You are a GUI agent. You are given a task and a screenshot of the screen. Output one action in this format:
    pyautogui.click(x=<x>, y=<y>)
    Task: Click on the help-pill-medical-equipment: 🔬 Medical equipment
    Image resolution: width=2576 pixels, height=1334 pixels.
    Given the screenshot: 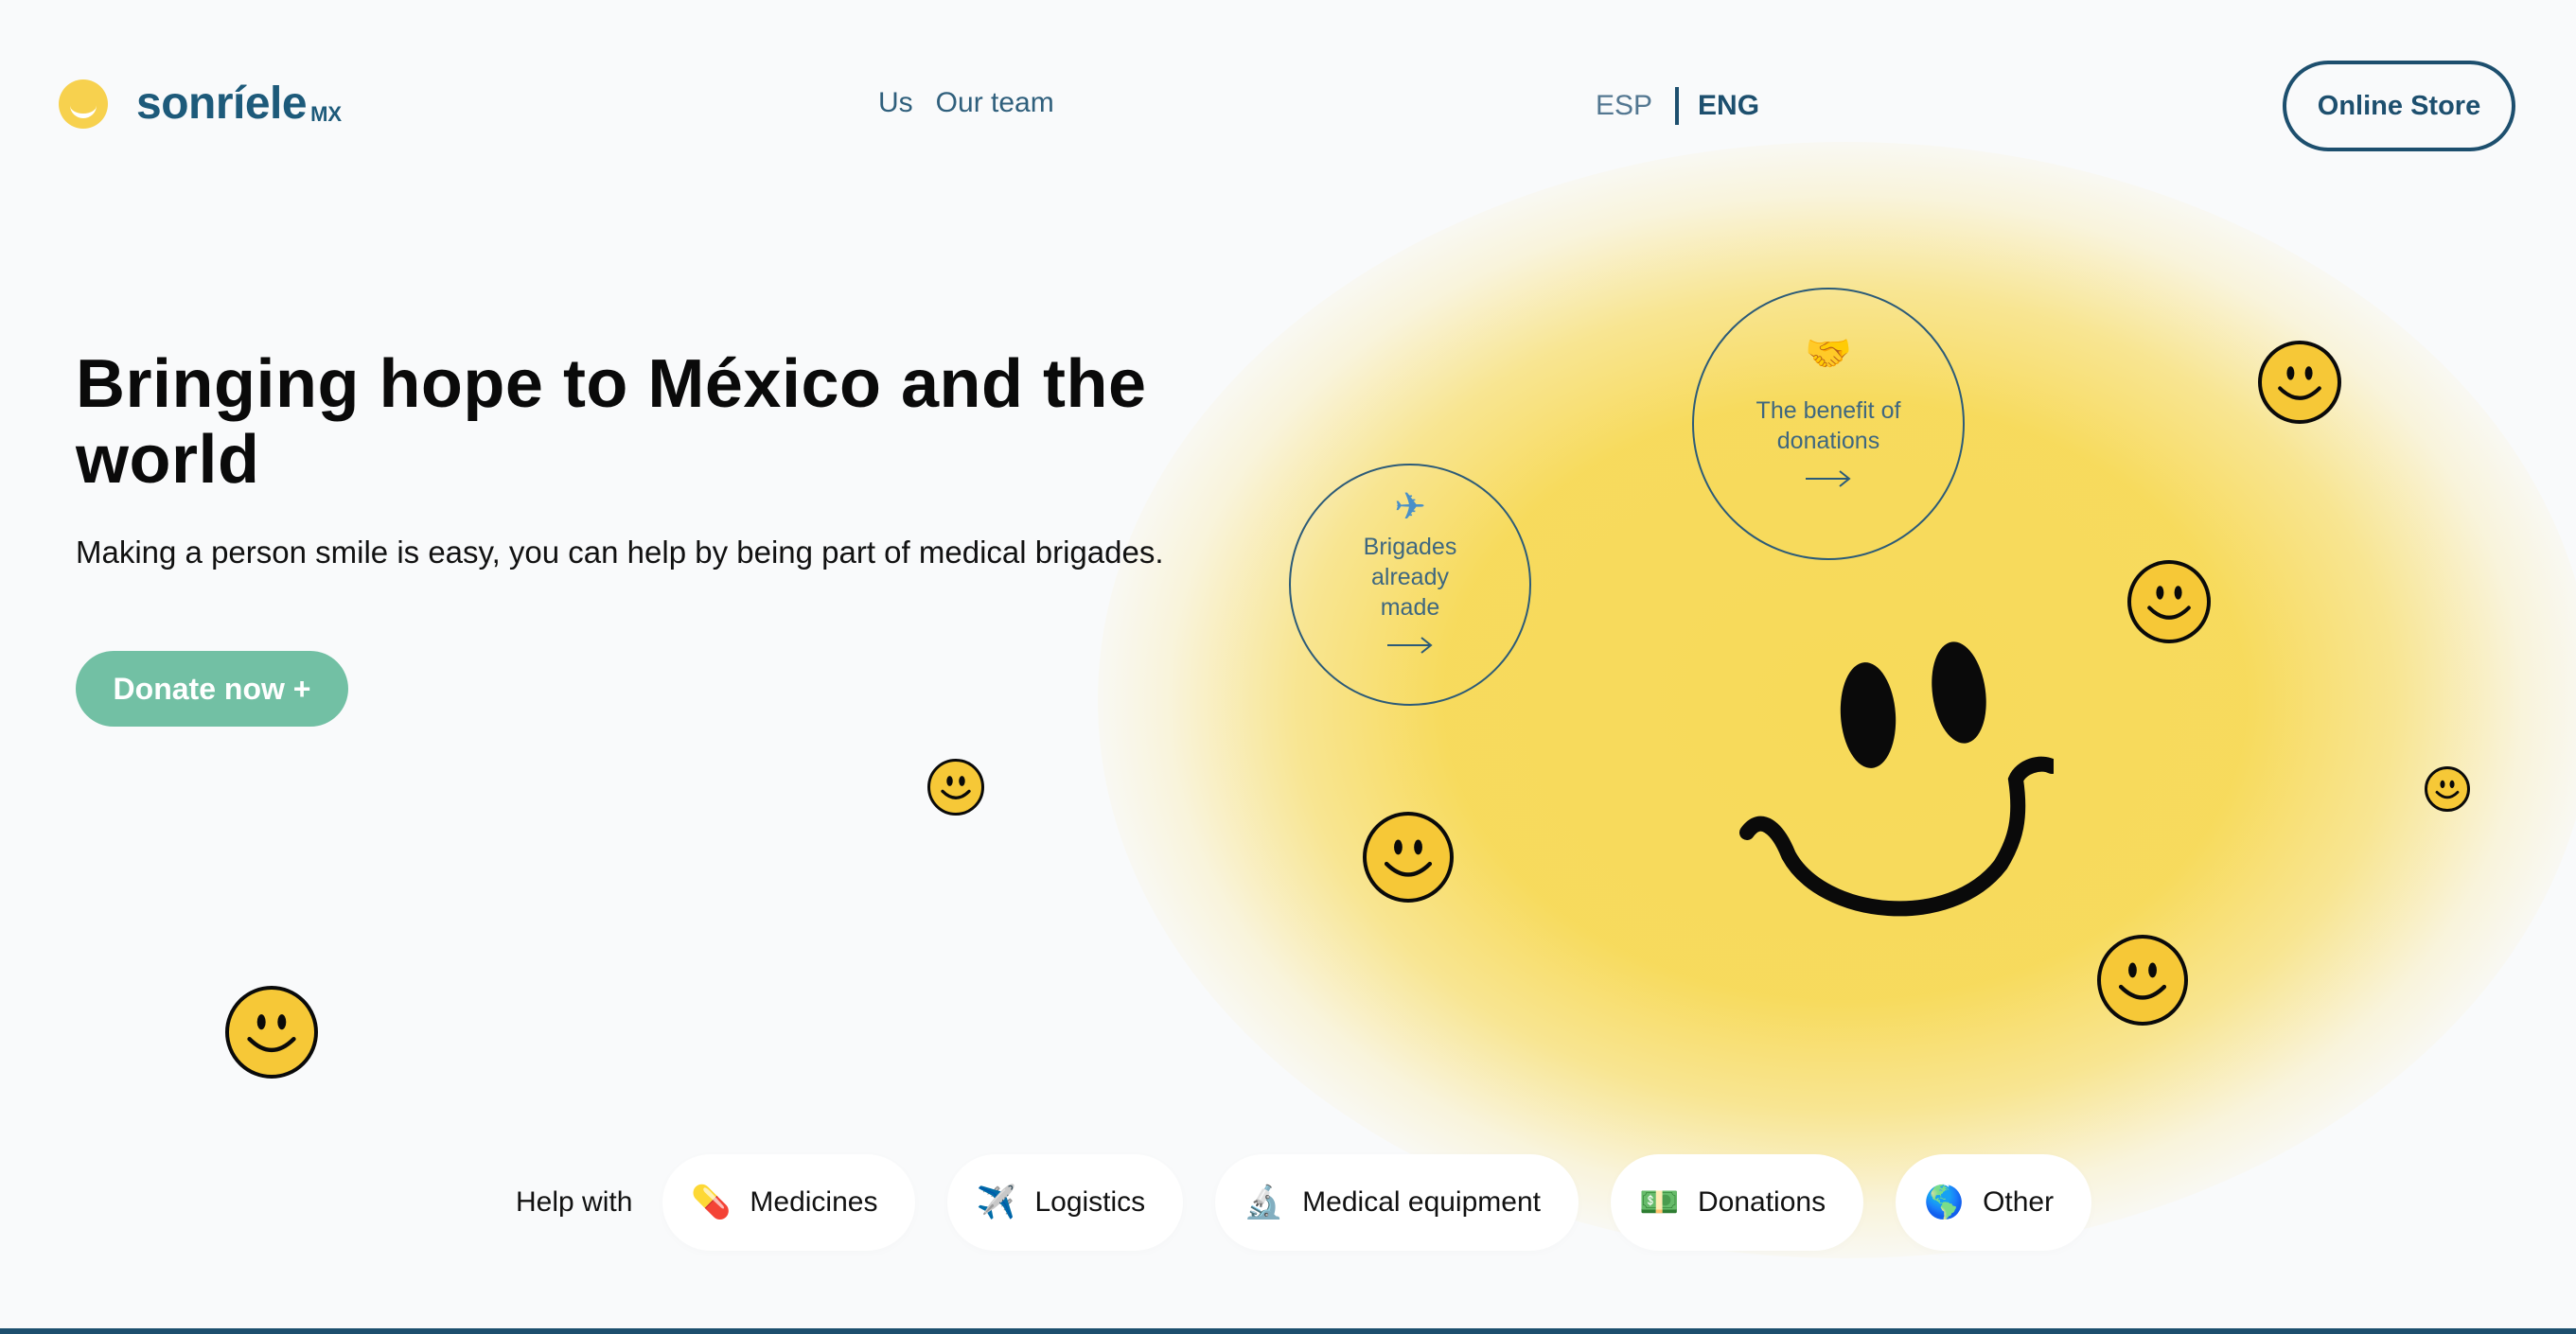 What is the action you would take?
    pyautogui.click(x=1397, y=1202)
    